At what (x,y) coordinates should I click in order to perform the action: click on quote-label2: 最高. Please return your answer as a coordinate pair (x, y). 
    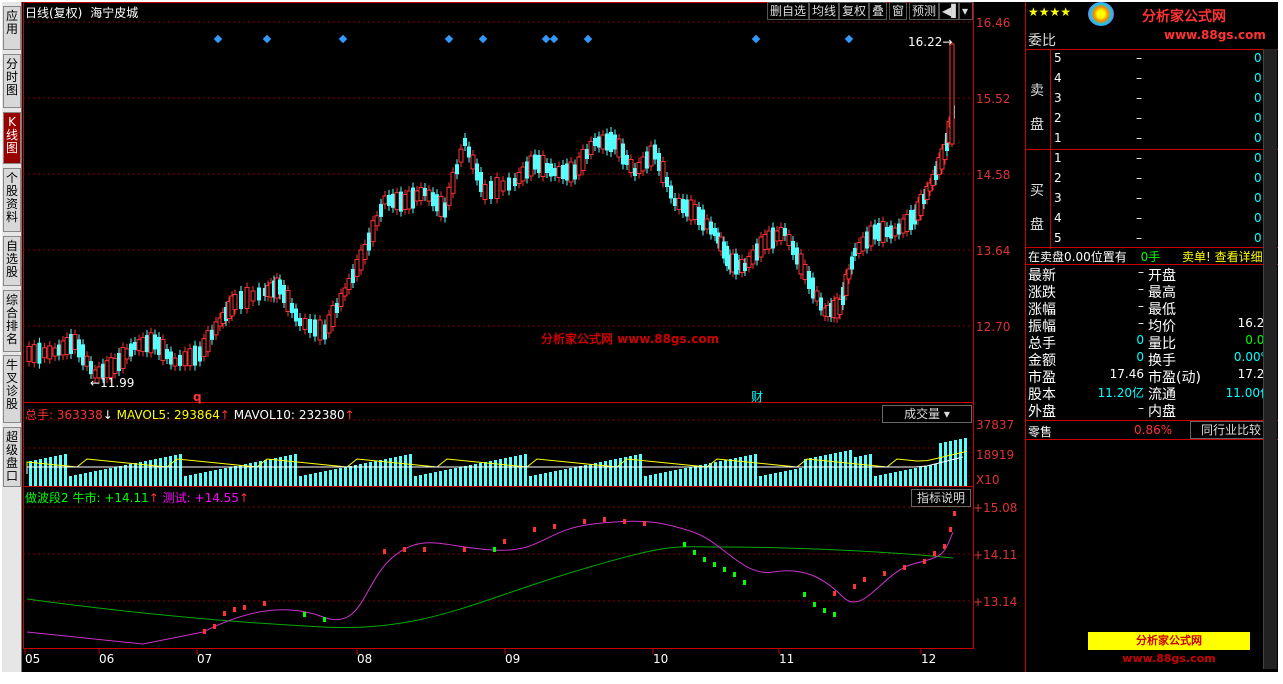
    Looking at the image, I should click on (1162, 293).